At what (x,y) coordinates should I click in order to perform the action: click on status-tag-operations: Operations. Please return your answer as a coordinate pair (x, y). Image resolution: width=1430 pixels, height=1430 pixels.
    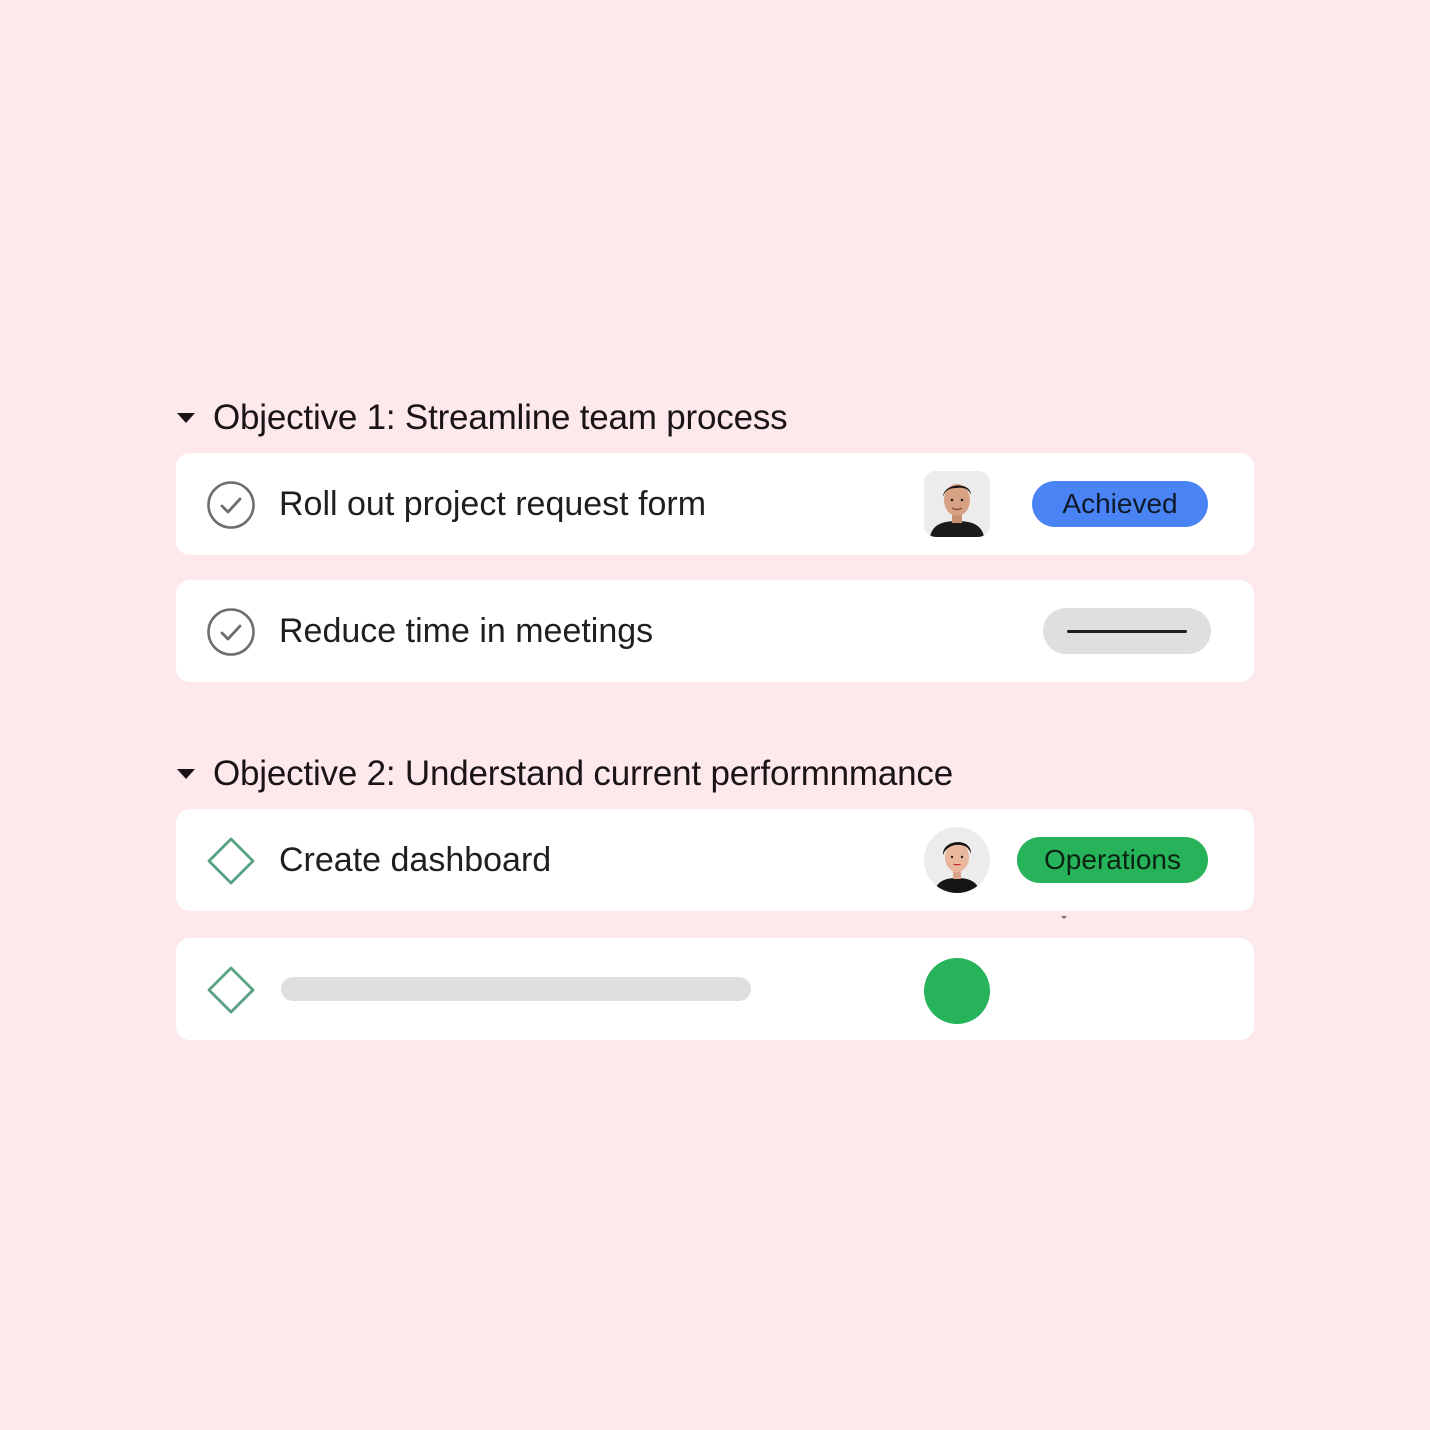
    Looking at the image, I should click on (1112, 860).